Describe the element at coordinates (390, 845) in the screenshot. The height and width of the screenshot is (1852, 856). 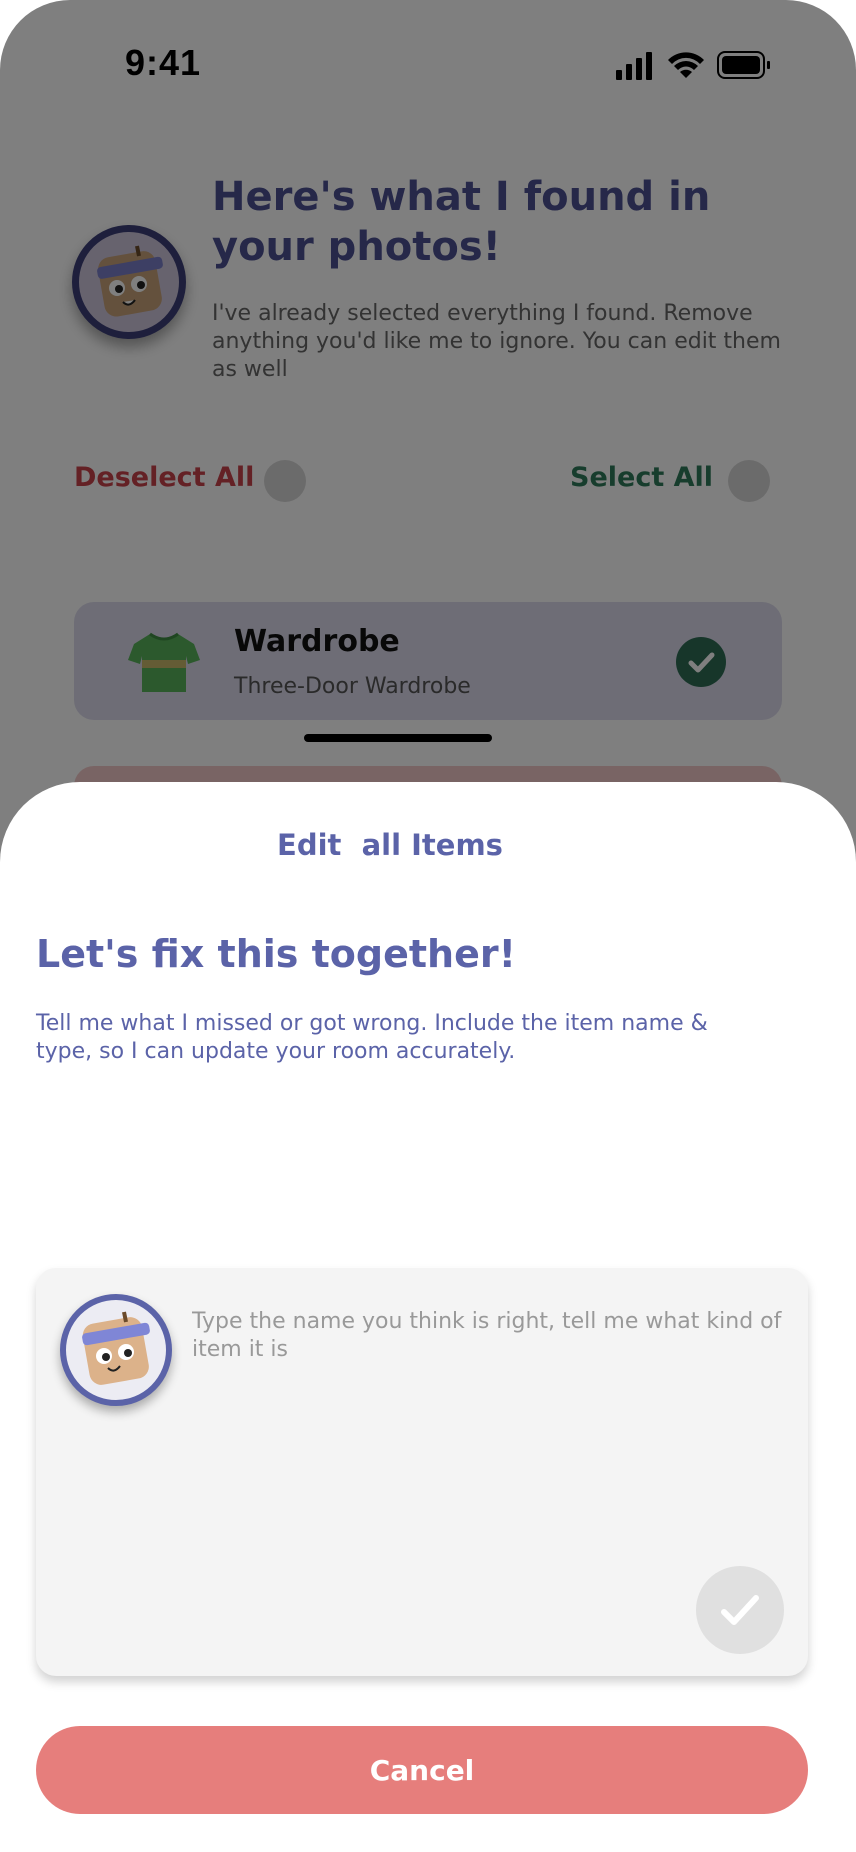
I see `sheet-title: Edit all Items` at that location.